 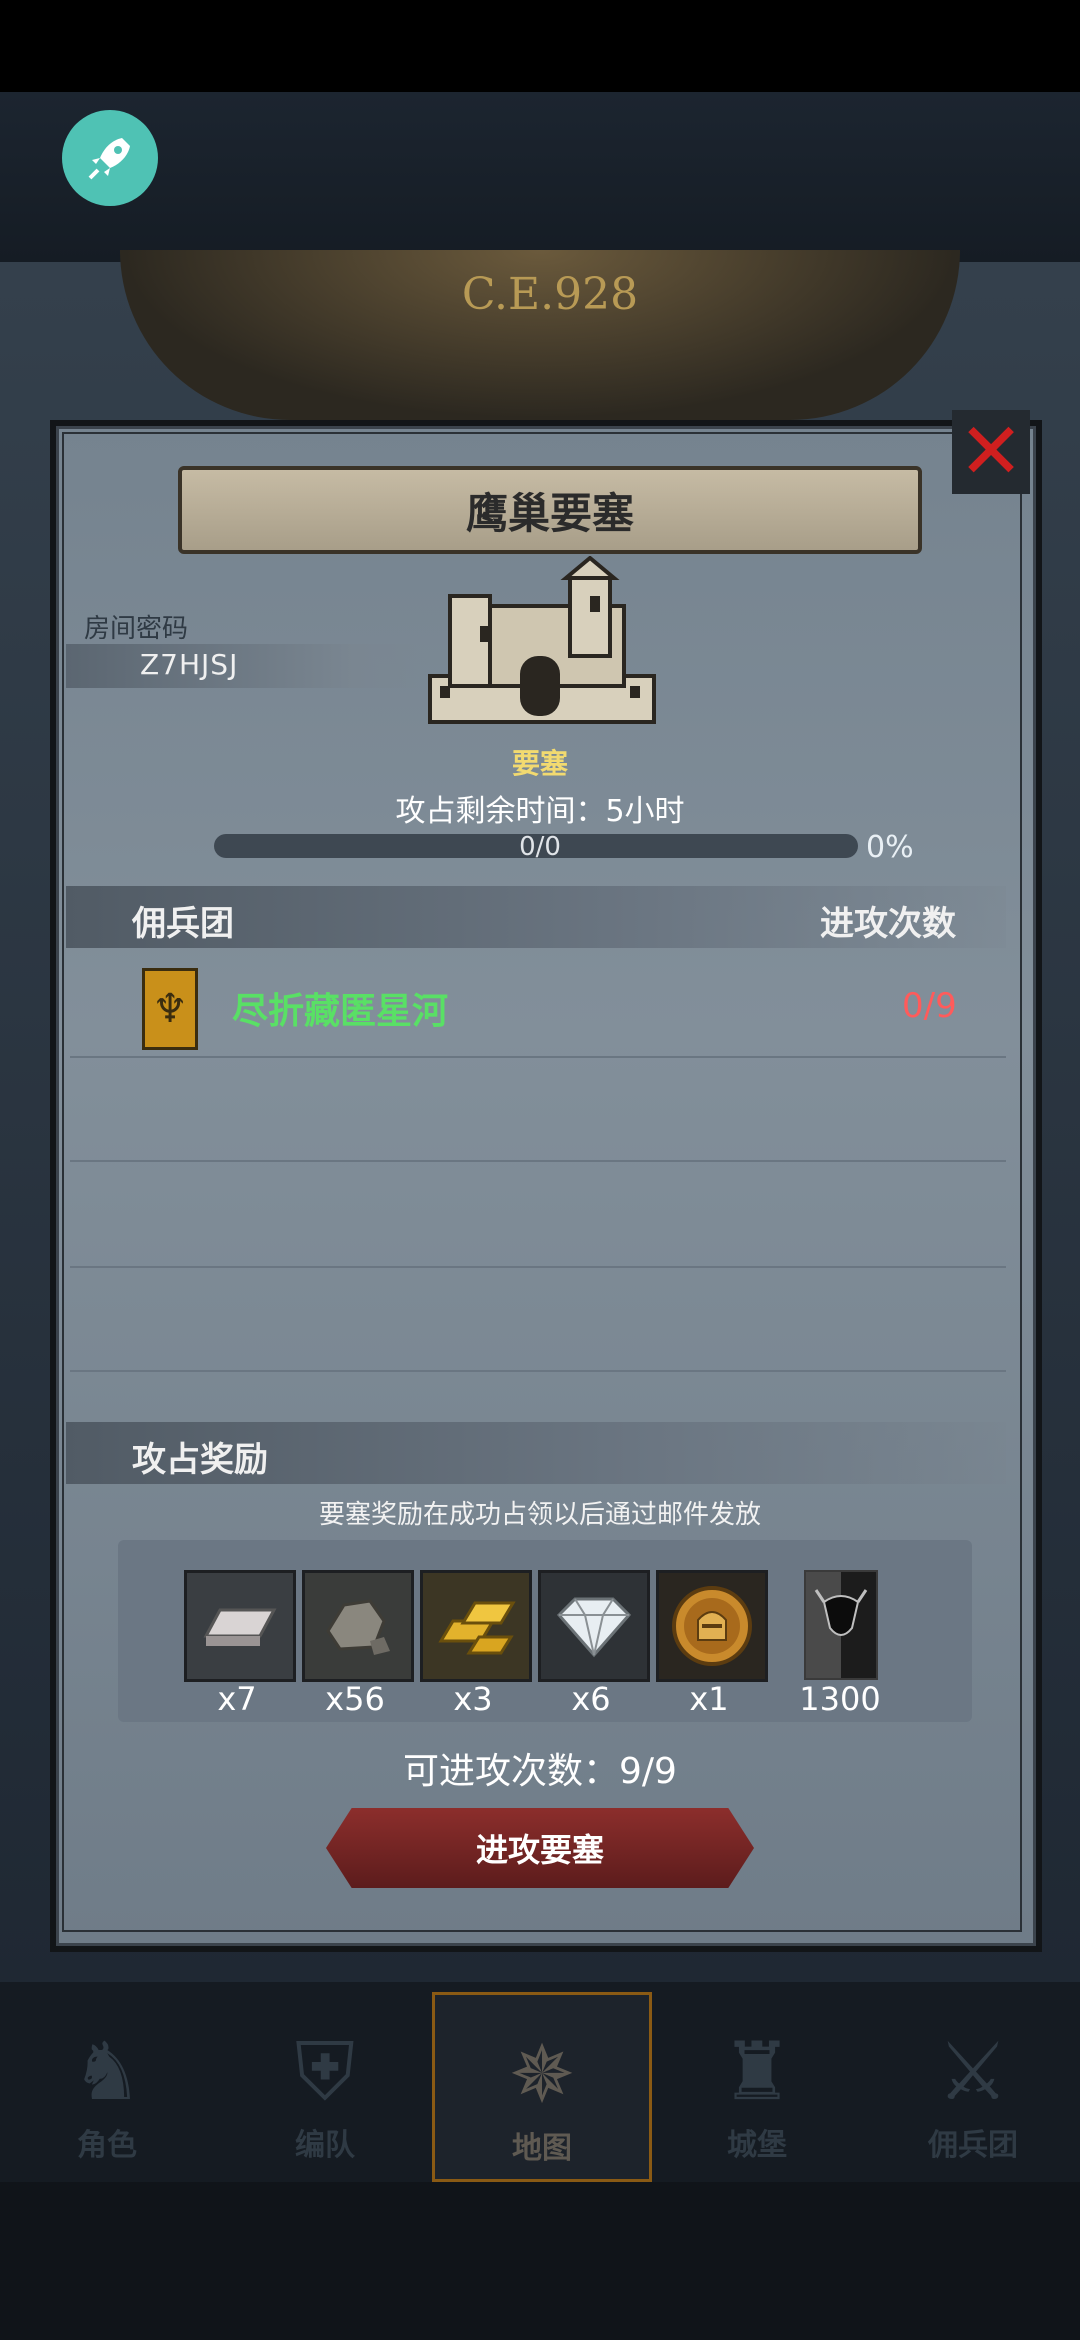 What do you see at coordinates (709, 1699) in the screenshot?
I see `reward-qty: x1` at bounding box center [709, 1699].